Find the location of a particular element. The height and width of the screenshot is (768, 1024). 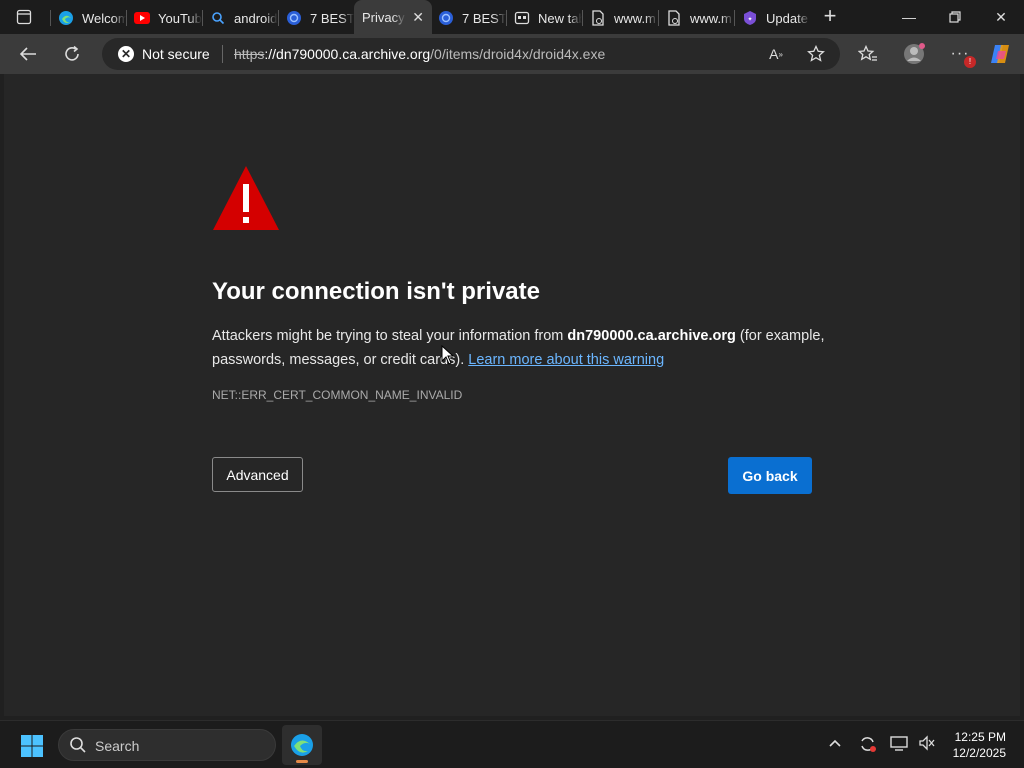

tab-welcome: Welcome is located at coordinates (89, 18).